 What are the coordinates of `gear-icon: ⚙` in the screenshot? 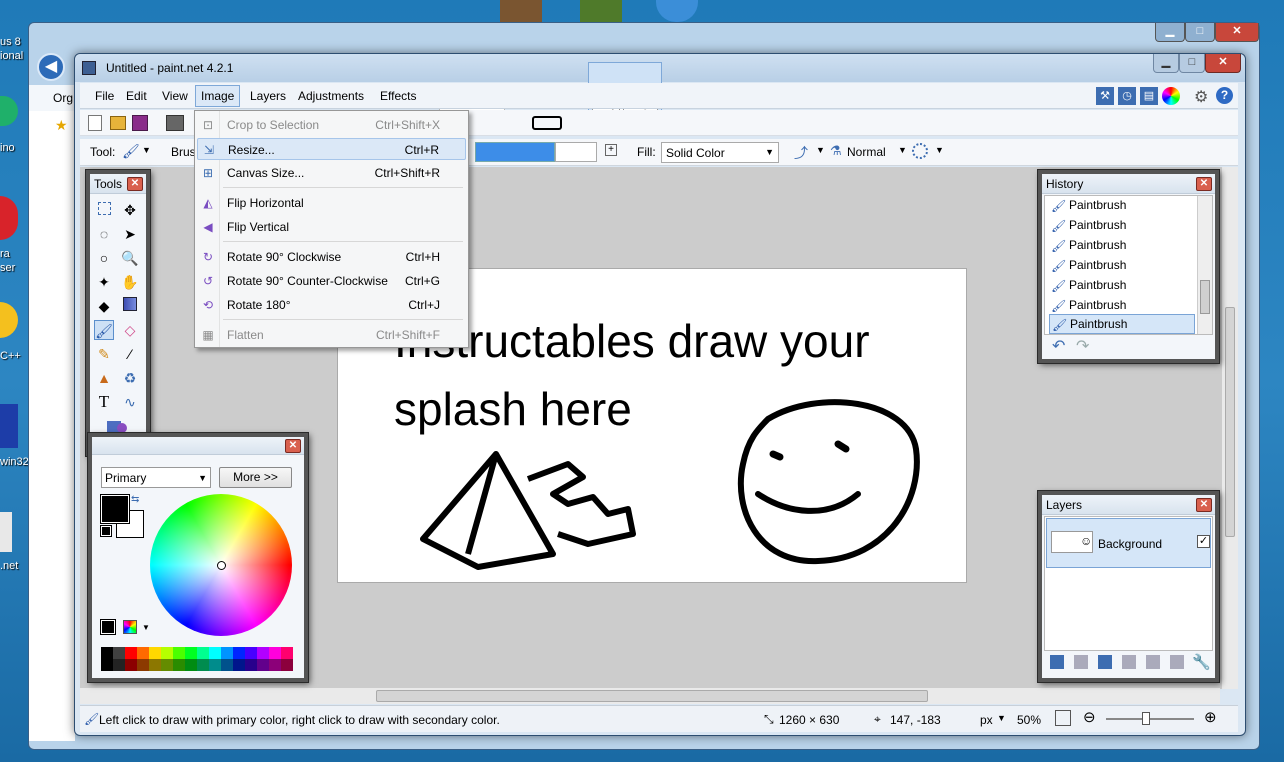 It's located at (1201, 97).